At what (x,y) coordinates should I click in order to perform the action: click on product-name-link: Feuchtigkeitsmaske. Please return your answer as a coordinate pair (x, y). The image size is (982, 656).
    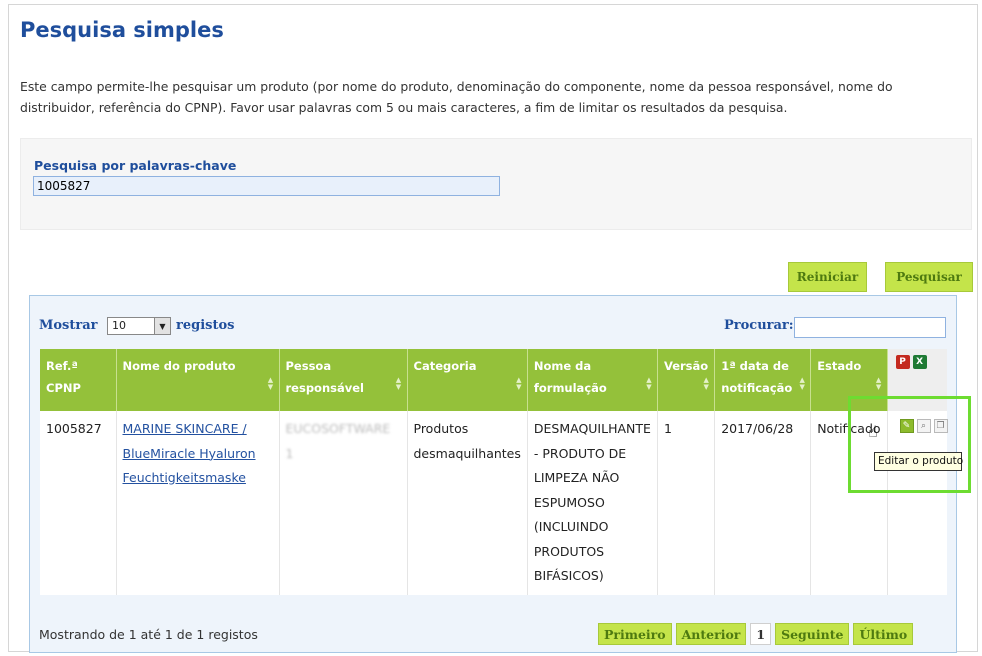
    Looking at the image, I should click on (198, 478).